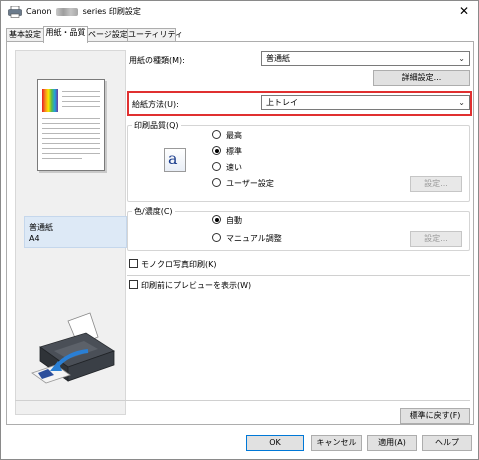  I want to click on print-quality-icon: a, so click(175, 160).